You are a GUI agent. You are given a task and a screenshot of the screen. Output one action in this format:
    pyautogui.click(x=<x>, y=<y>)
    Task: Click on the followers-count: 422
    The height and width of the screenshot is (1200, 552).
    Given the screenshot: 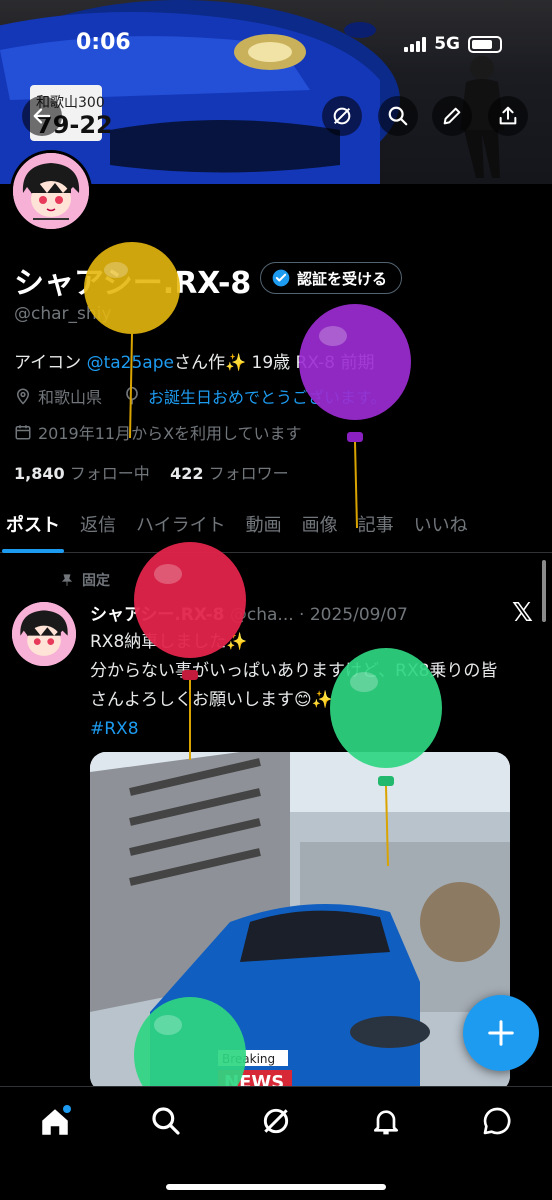 What is the action you would take?
    pyautogui.click(x=187, y=473)
    